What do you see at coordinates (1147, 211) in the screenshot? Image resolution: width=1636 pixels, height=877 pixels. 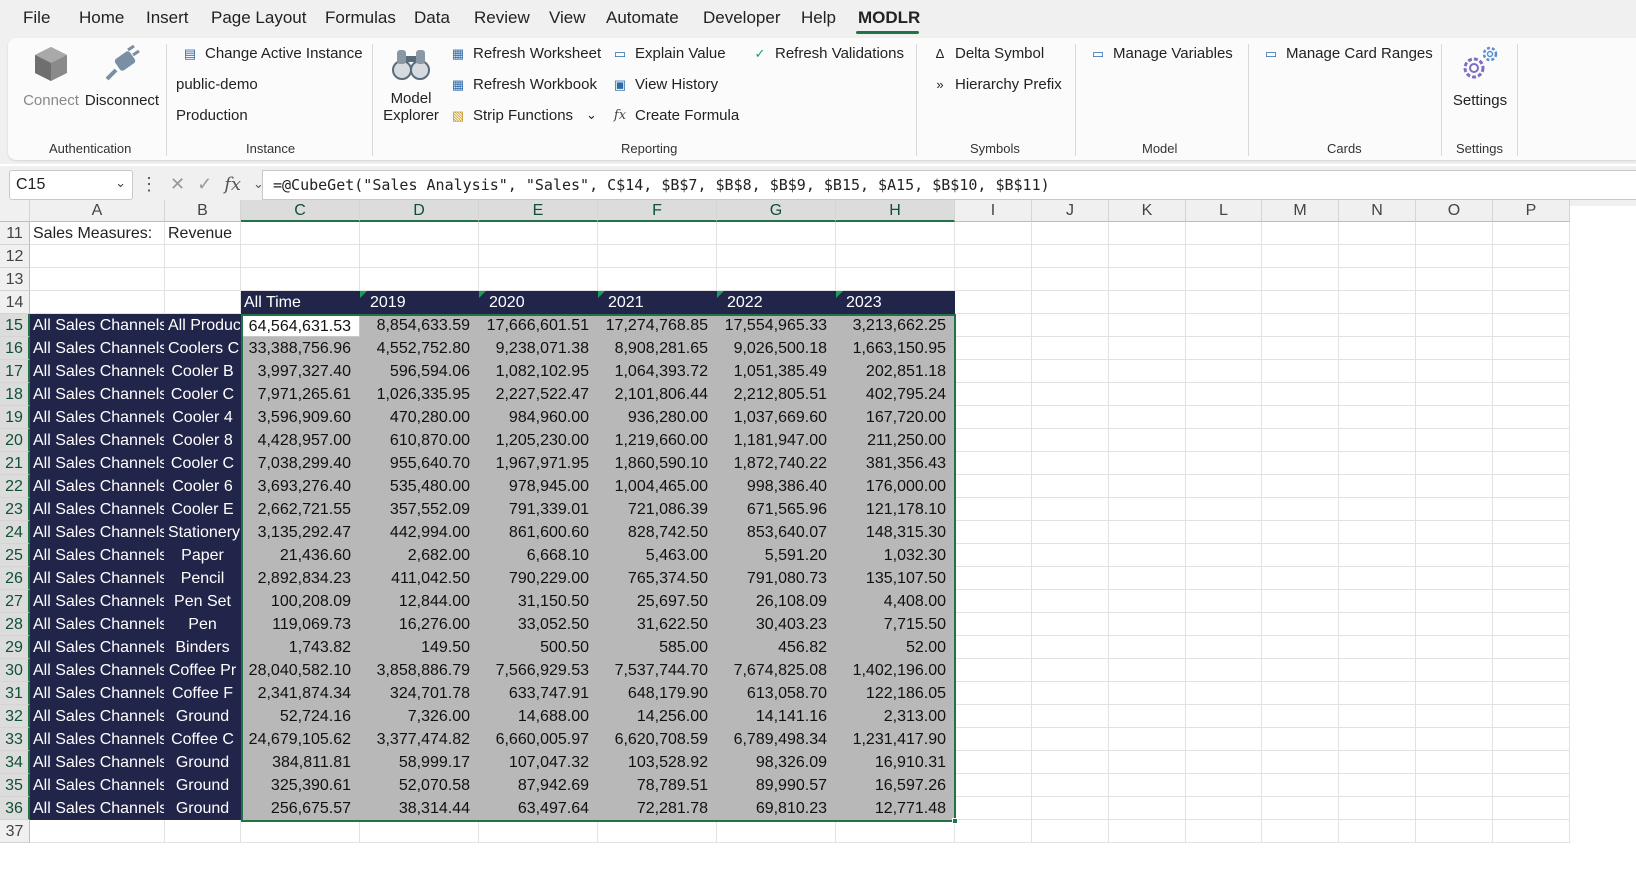 I see `column-header-k: K` at bounding box center [1147, 211].